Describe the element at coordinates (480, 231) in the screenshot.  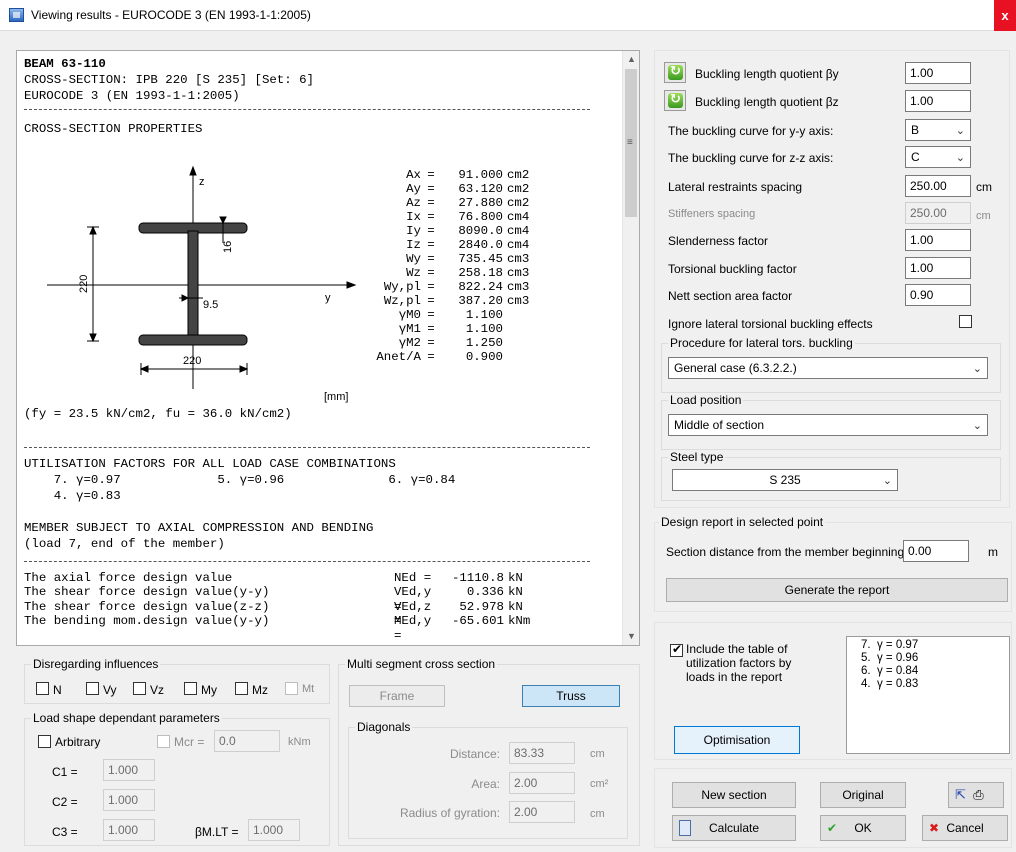
I see `prop-value: 8090.0` at that location.